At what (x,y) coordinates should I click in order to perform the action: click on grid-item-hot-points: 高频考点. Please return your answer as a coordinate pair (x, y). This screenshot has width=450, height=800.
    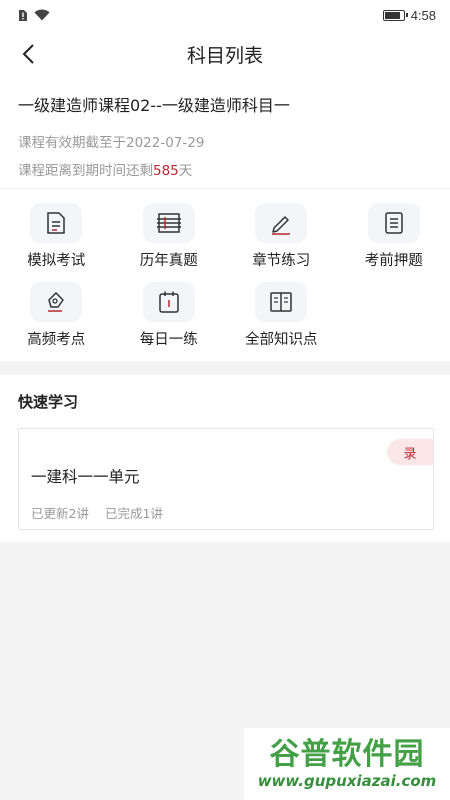
    Looking at the image, I should click on (56, 315).